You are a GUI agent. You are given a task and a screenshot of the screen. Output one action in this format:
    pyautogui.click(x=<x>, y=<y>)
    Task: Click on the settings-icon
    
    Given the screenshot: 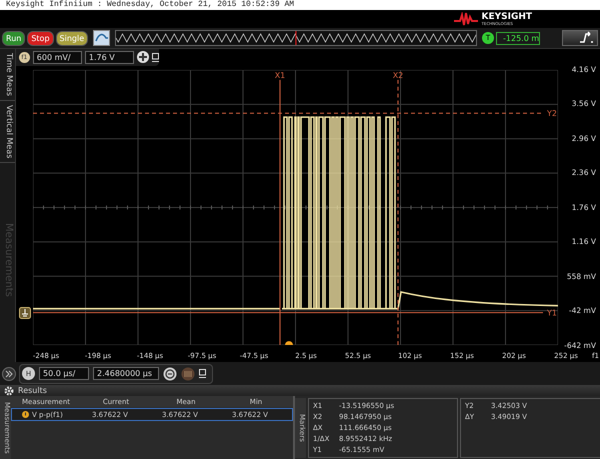 What is the action you would take?
    pyautogui.click(x=9, y=391)
    